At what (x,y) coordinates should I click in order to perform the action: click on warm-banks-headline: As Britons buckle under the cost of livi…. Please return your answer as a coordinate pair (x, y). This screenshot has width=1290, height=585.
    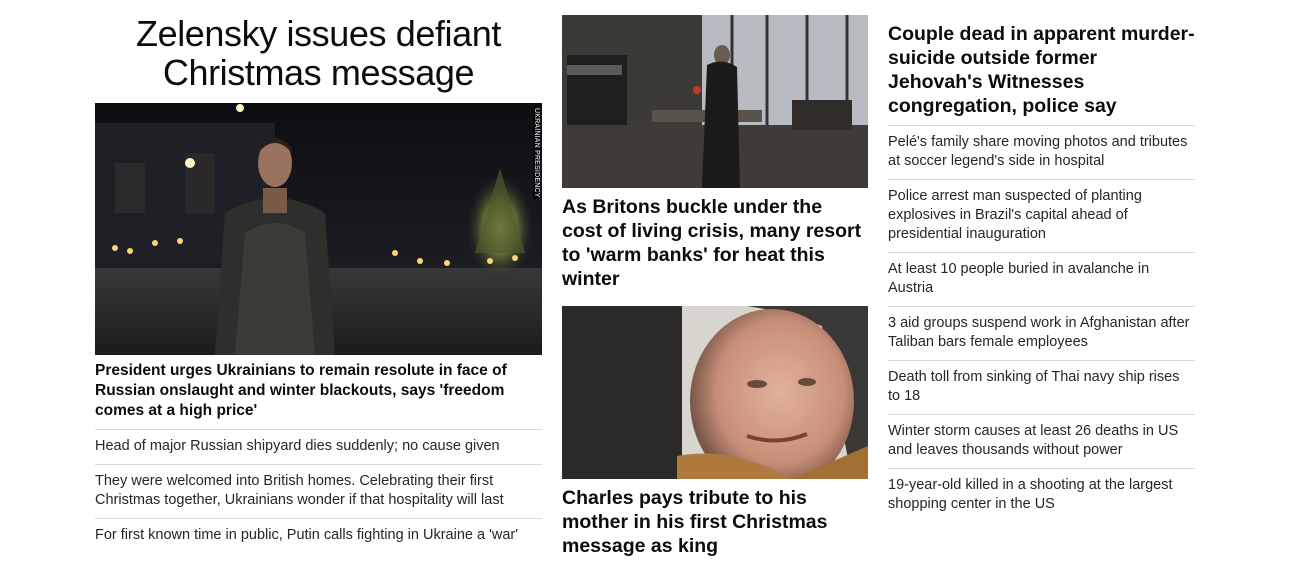
    Looking at the image, I should click on (712, 243).